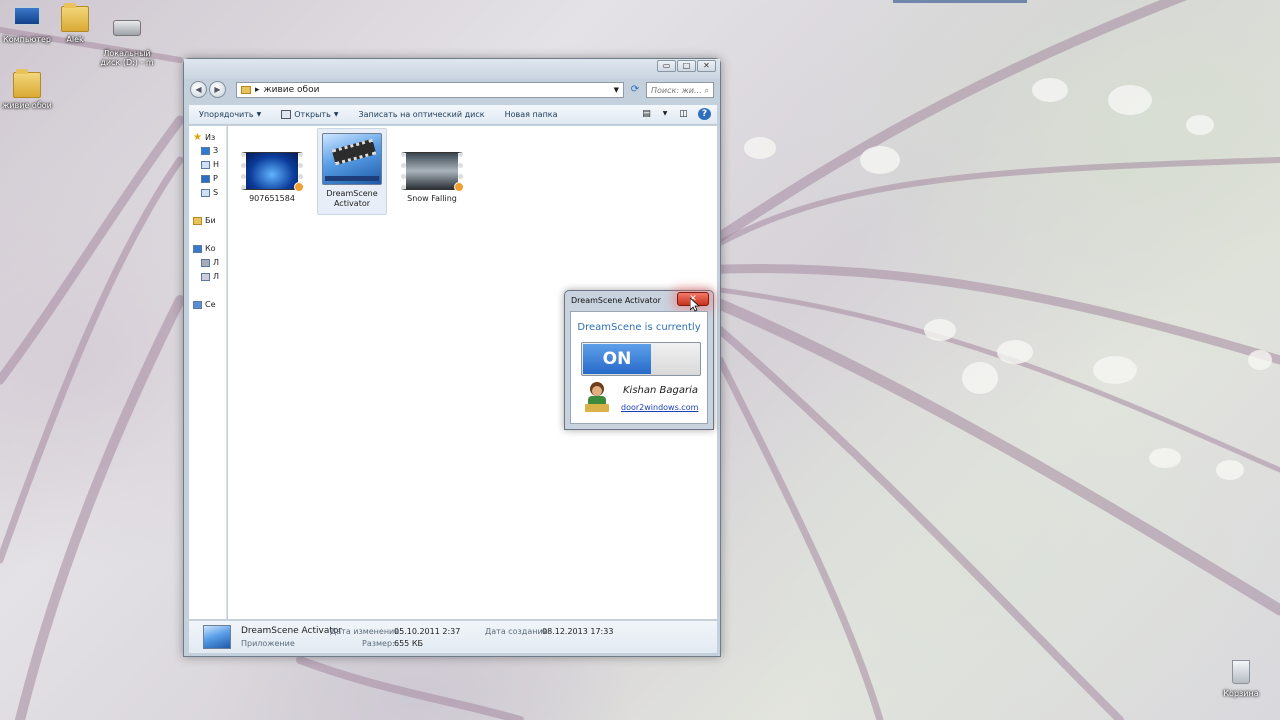 The image size is (1280, 720). Describe the element at coordinates (210, 220) in the screenshot. I see `nav-item-label: Би` at that location.